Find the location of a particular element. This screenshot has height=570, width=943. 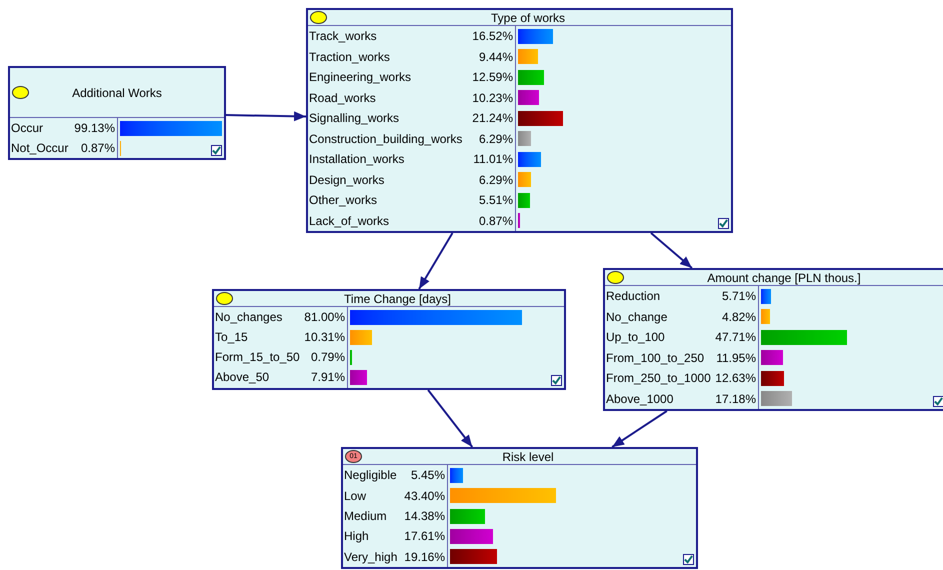

state-label: To_15 is located at coordinates (231, 337).